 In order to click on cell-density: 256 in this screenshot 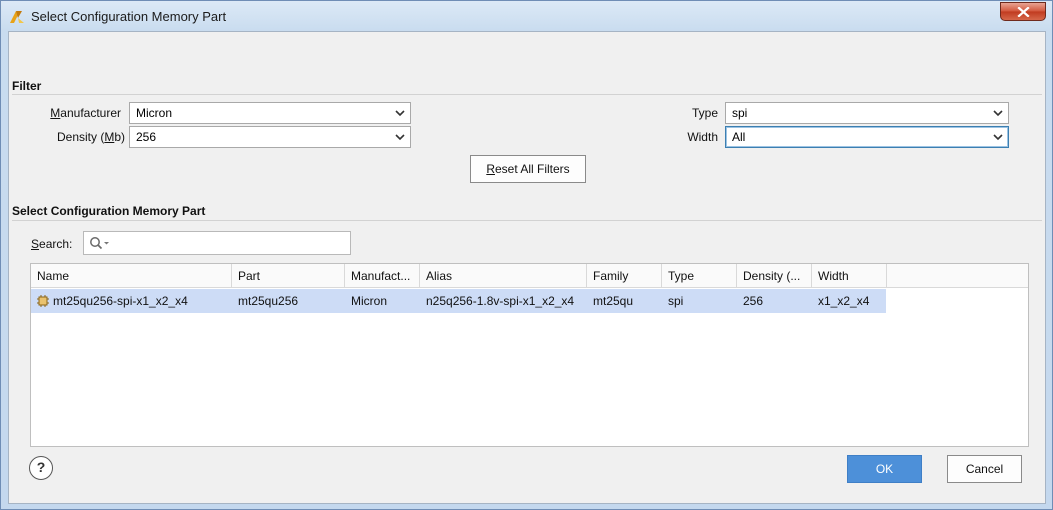, I will do `click(753, 301)`.